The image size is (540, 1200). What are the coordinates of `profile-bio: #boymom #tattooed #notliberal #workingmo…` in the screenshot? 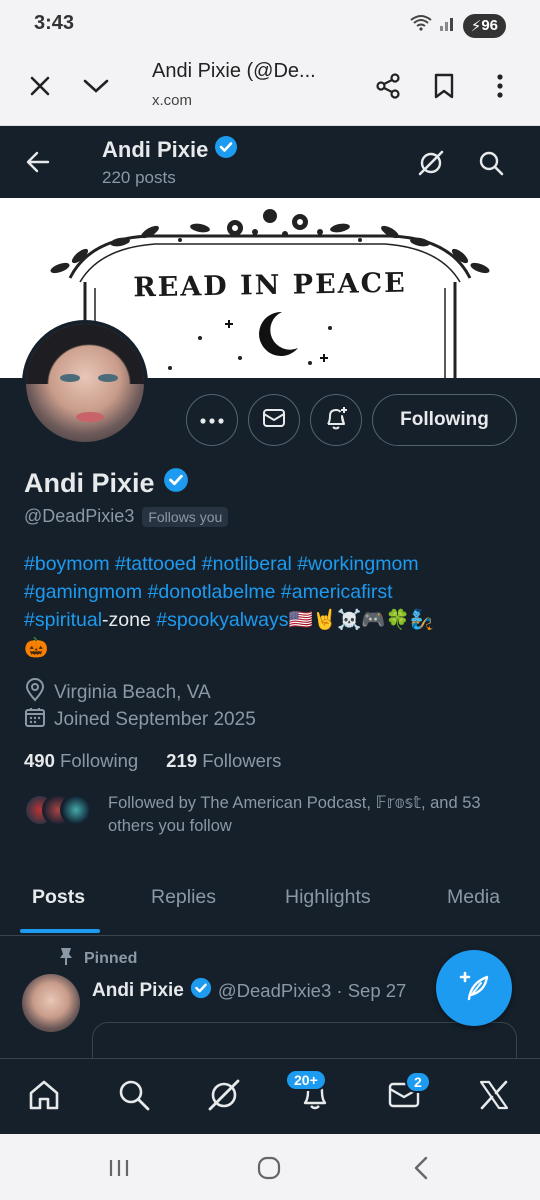 It's located at (269, 606).